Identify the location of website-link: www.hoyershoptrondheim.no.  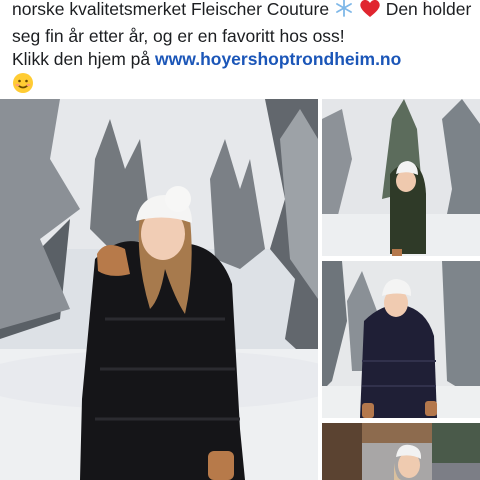
(278, 59).